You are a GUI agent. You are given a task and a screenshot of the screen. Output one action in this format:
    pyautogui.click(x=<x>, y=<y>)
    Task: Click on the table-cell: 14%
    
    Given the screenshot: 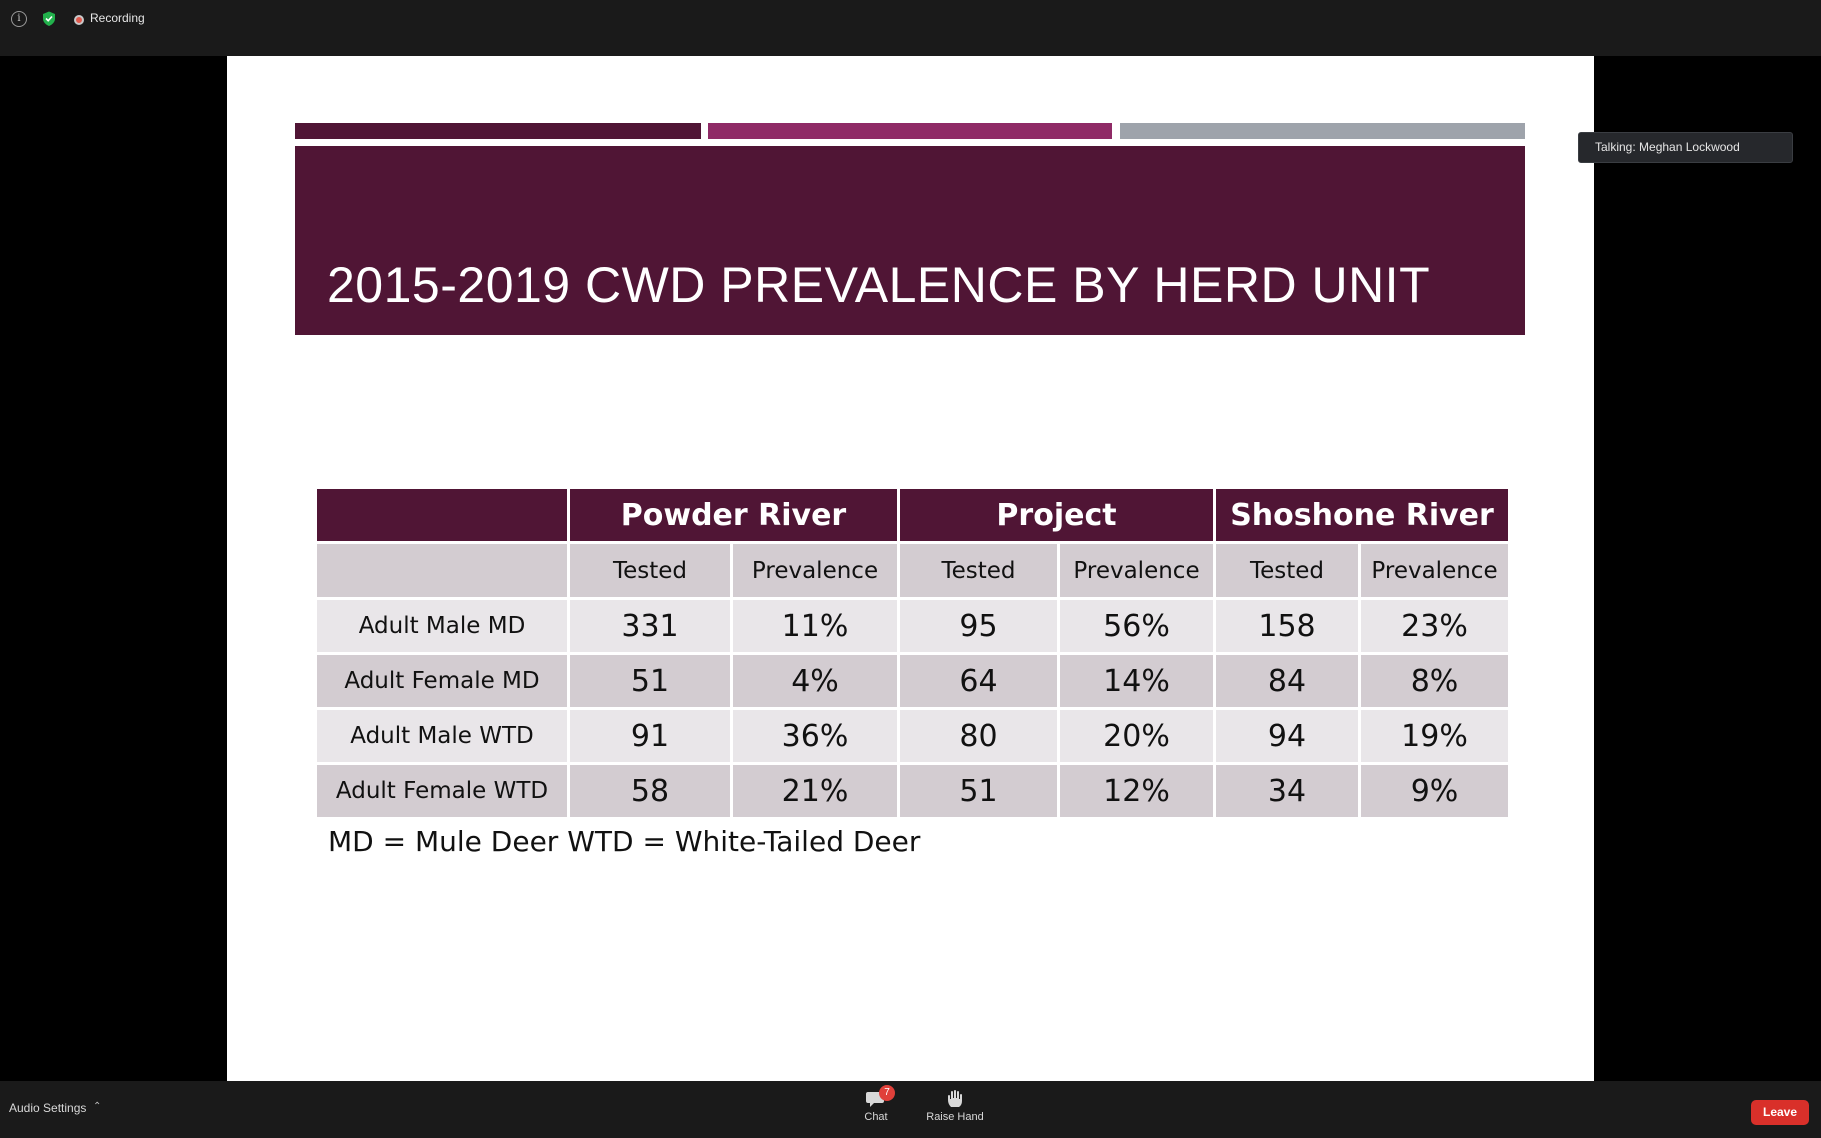 What is the action you would take?
    pyautogui.click(x=1136, y=681)
    